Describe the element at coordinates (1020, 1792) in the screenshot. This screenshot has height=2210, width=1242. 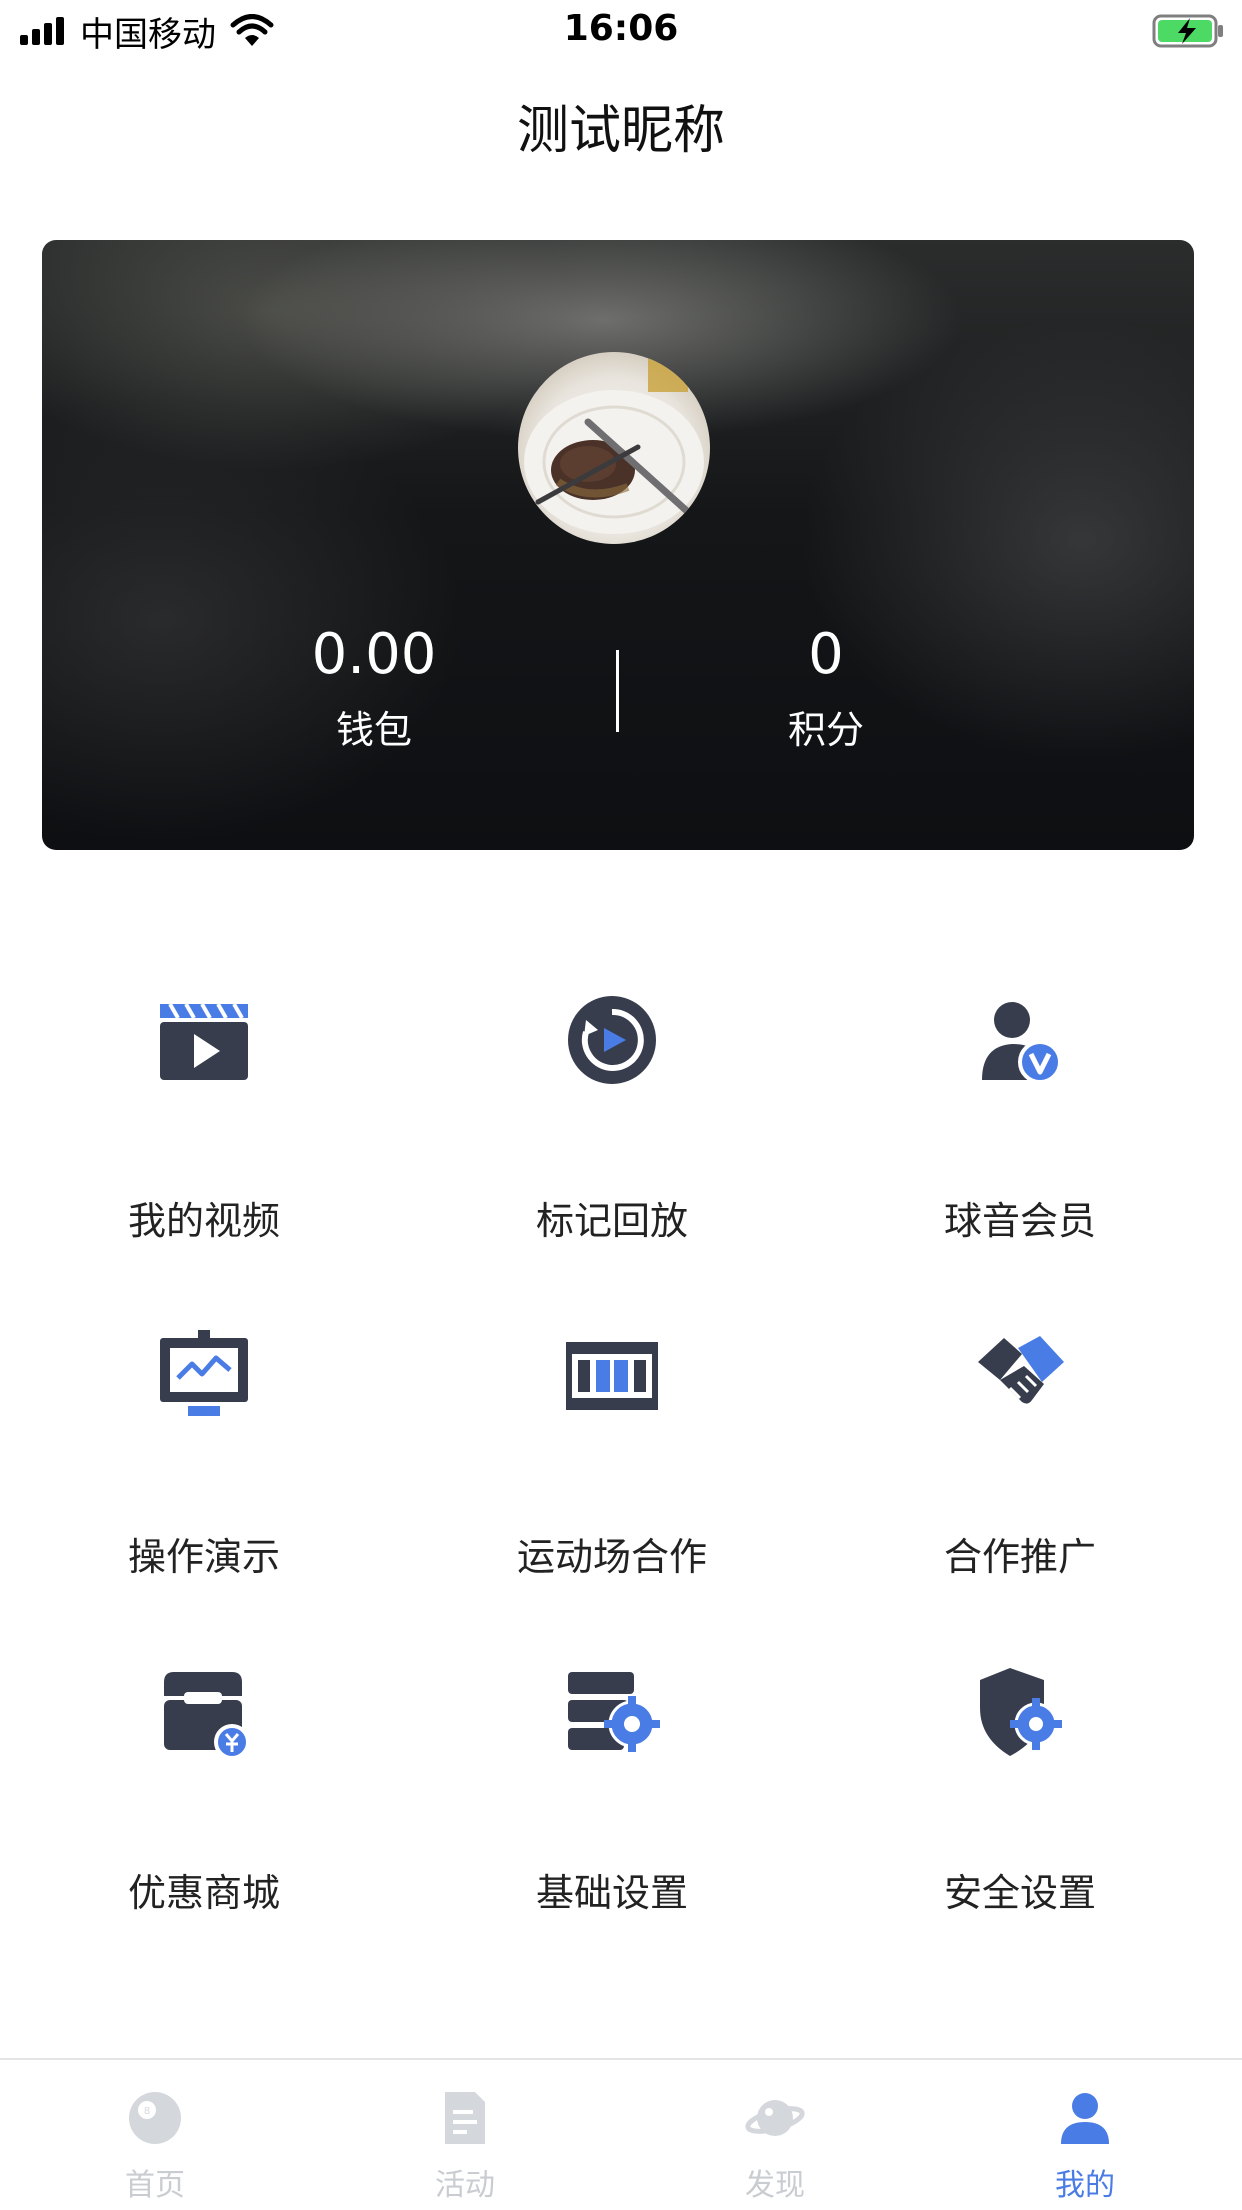
I see `menu-item-security-settings: 安全设置` at that location.